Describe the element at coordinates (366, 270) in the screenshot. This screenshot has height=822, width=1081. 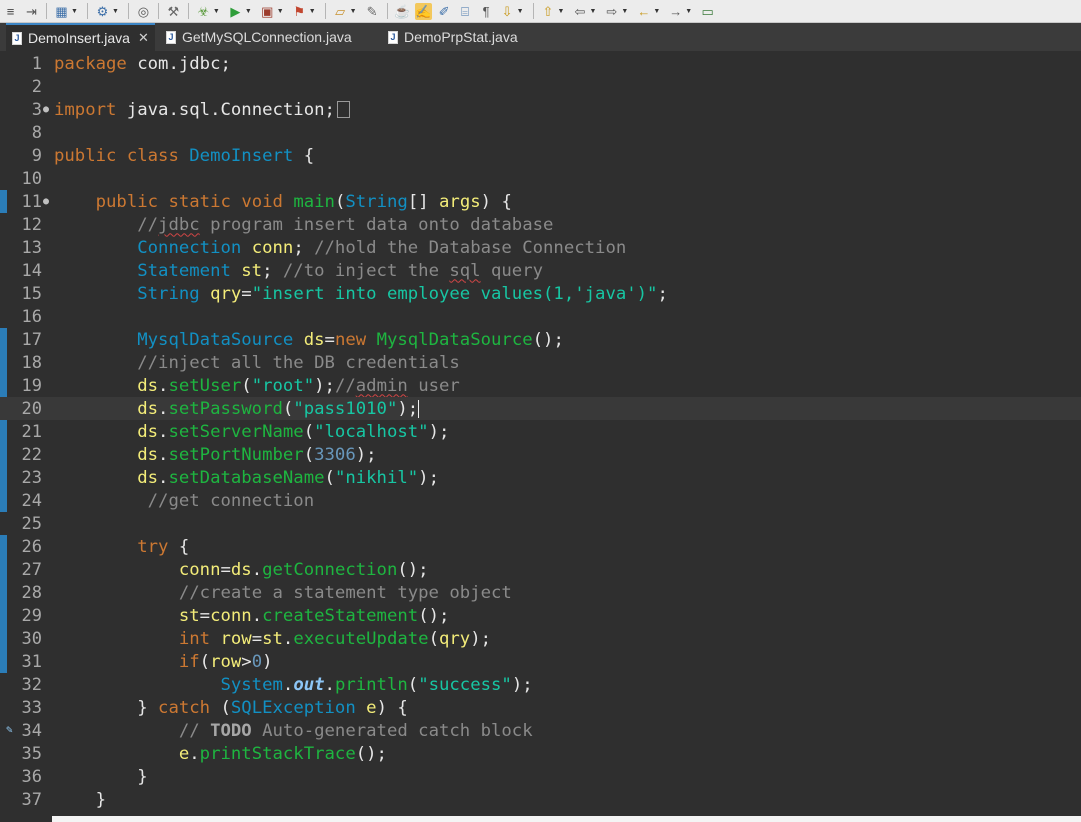
I see `code-token: //to inject the` at that location.